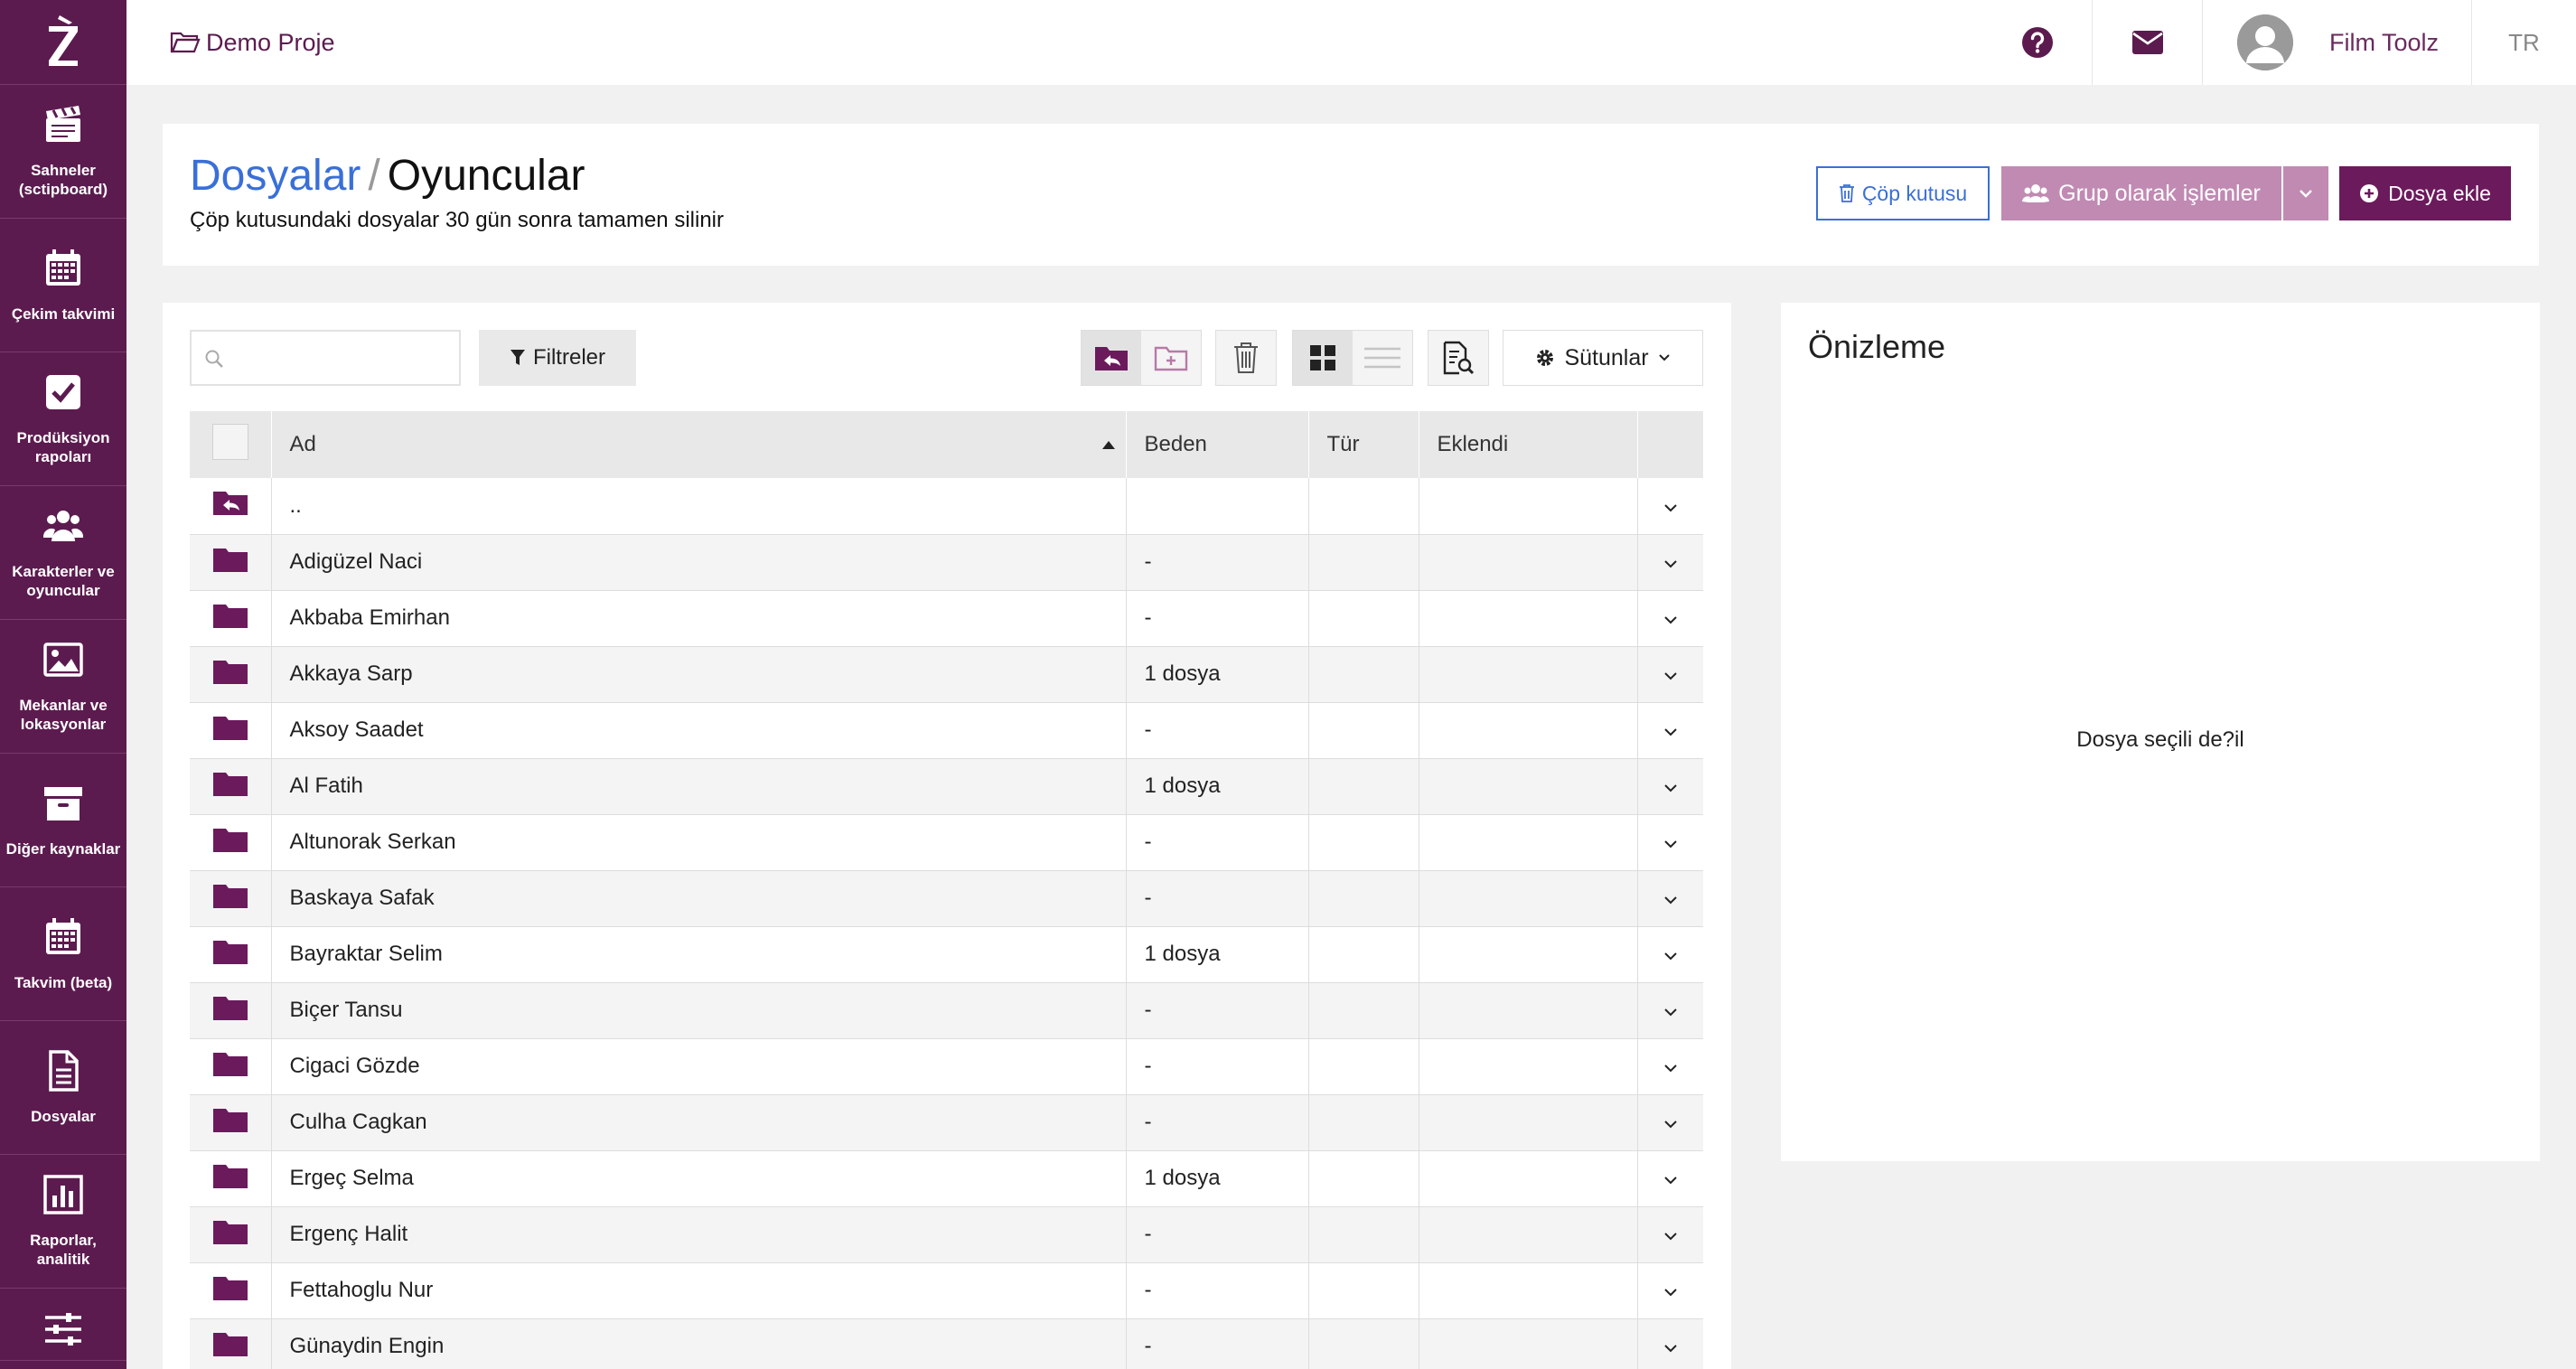  I want to click on filters-button: Filtreler, so click(557, 358).